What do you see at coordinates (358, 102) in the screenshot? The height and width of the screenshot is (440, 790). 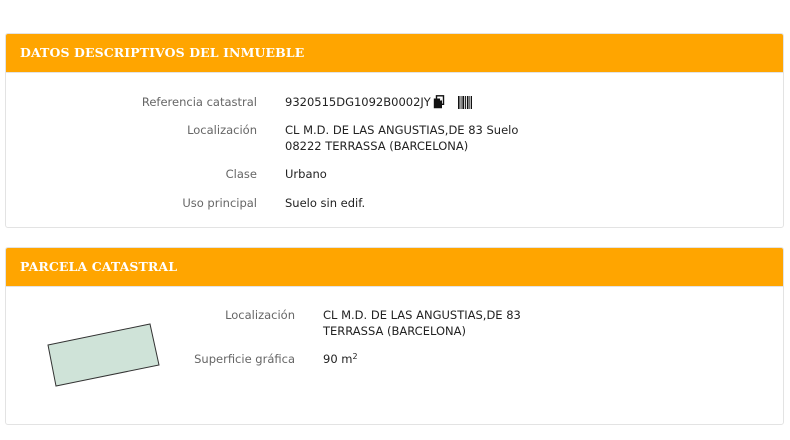 I see `ref-catastral-value: 9320515DG1092B0002JY` at bounding box center [358, 102].